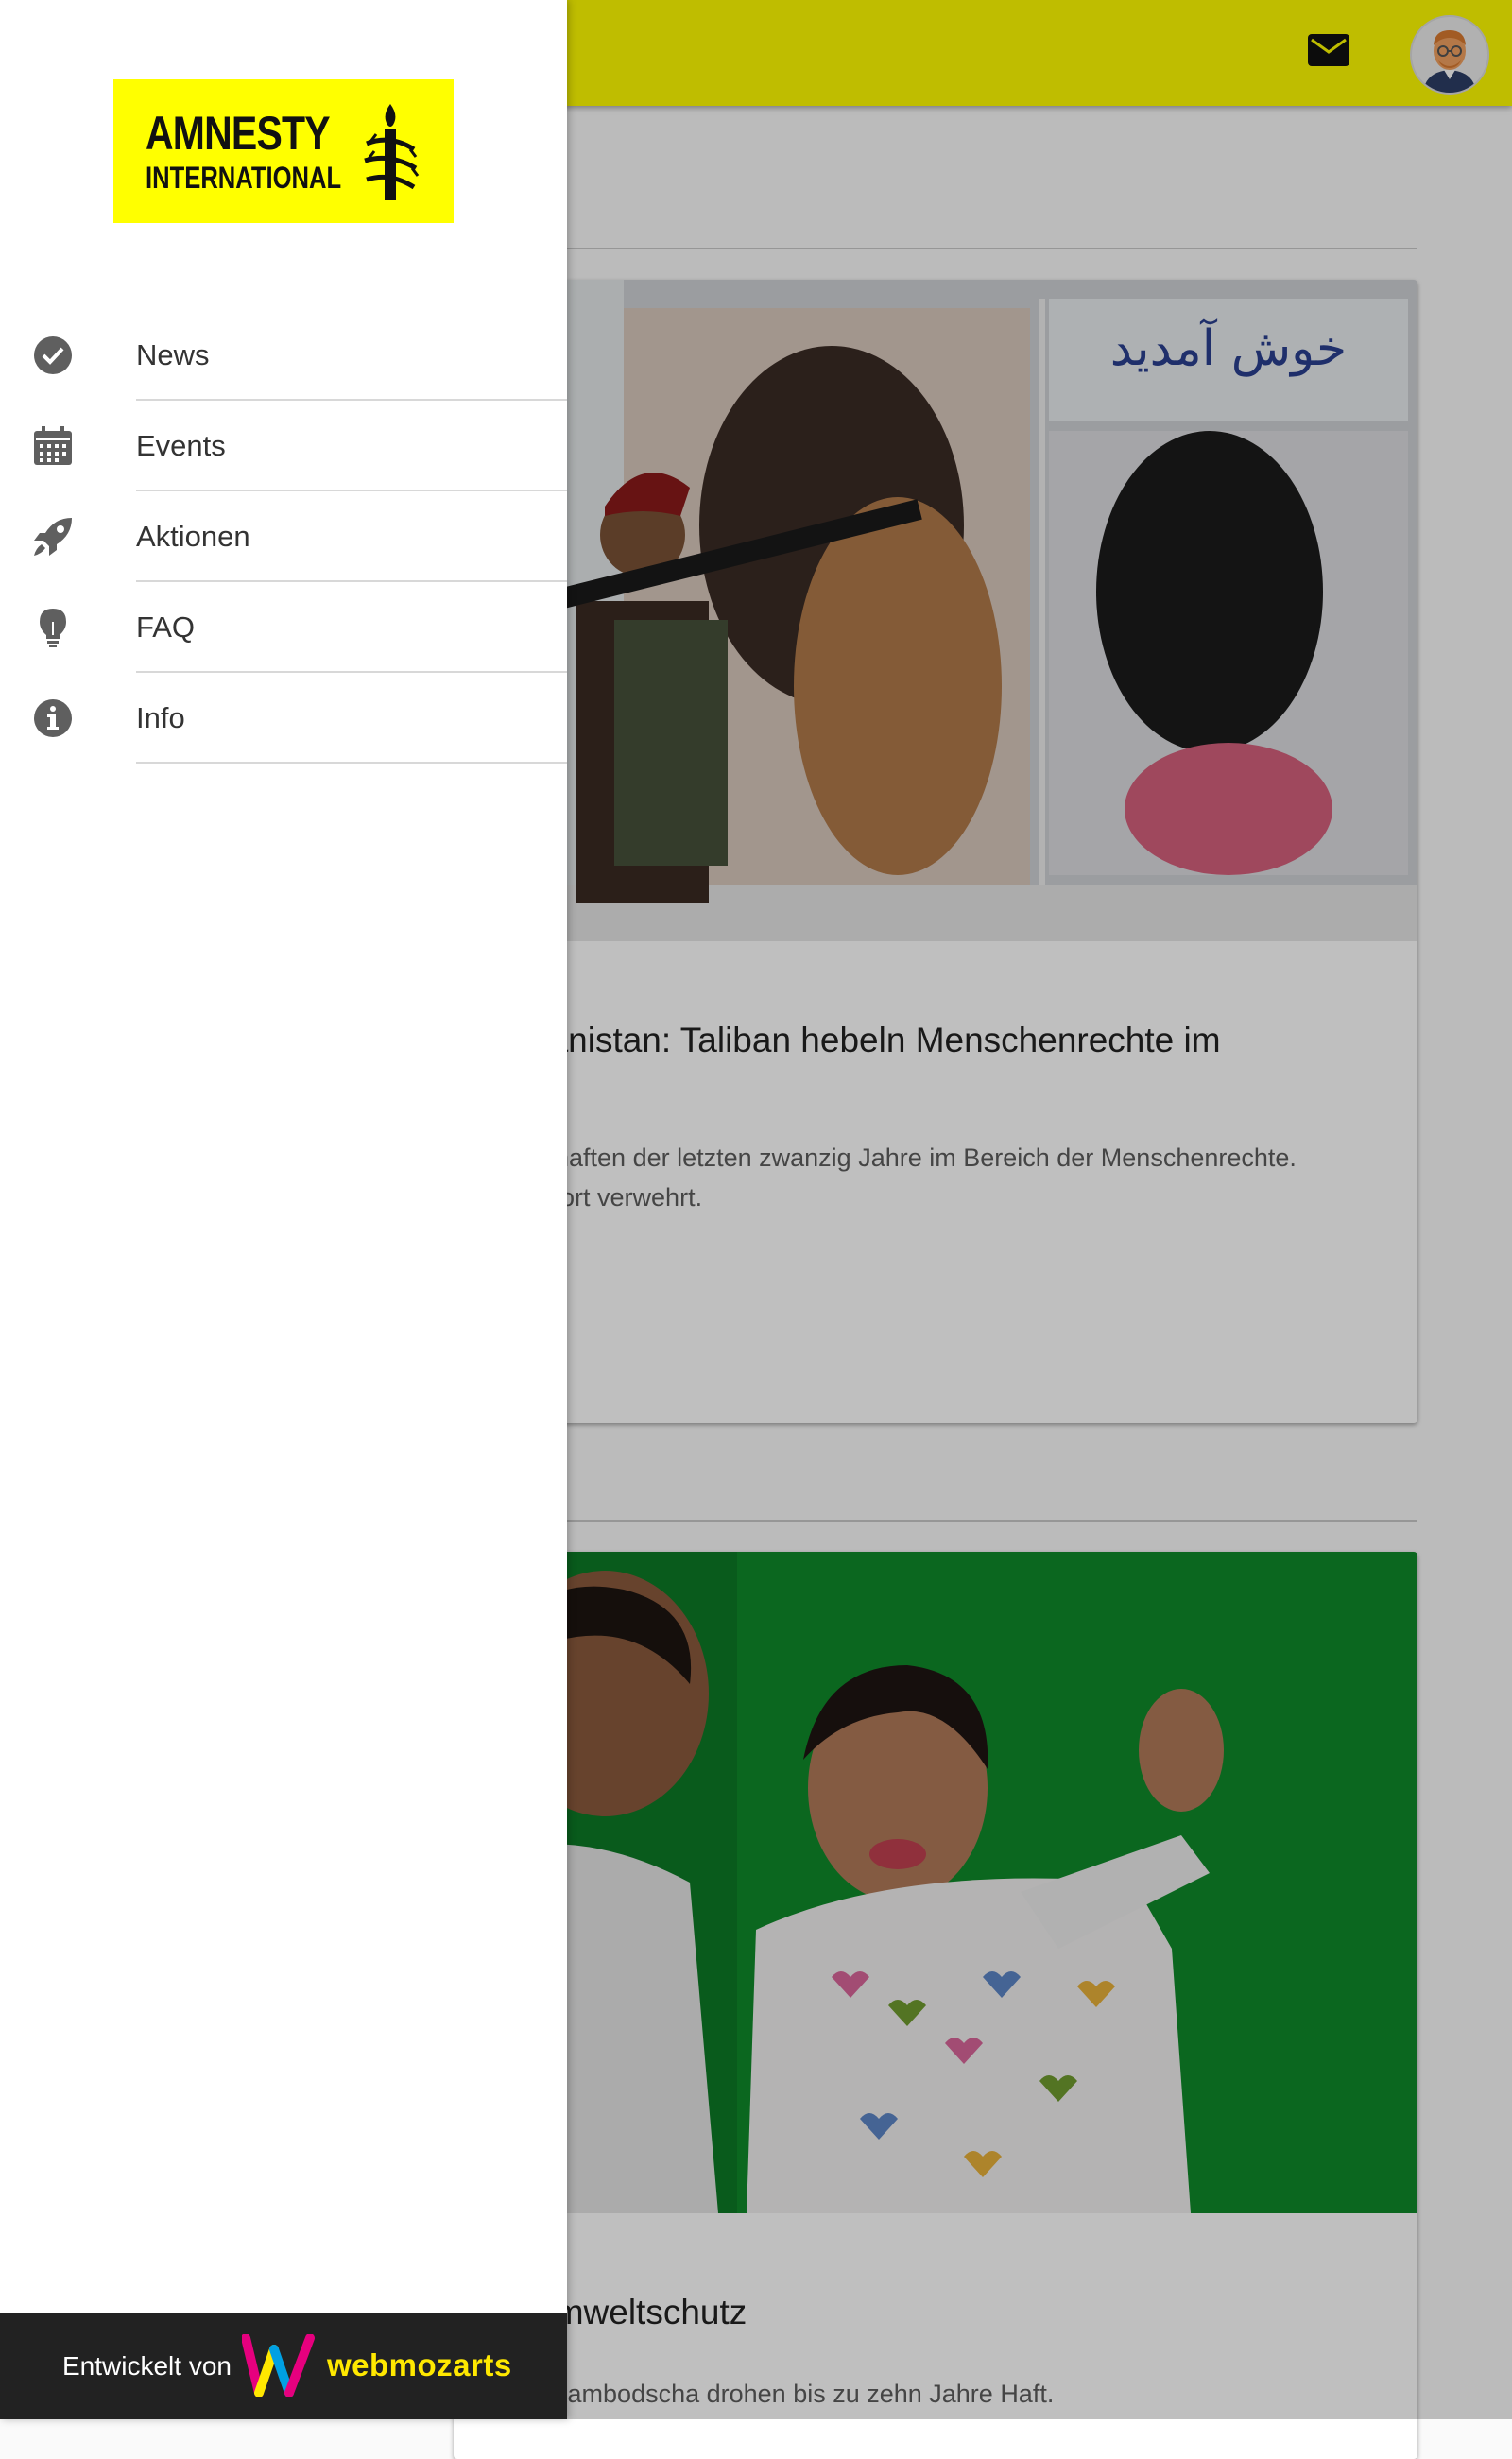 This screenshot has width=1512, height=2459. Describe the element at coordinates (53, 537) in the screenshot. I see `rocket-icon` at that location.